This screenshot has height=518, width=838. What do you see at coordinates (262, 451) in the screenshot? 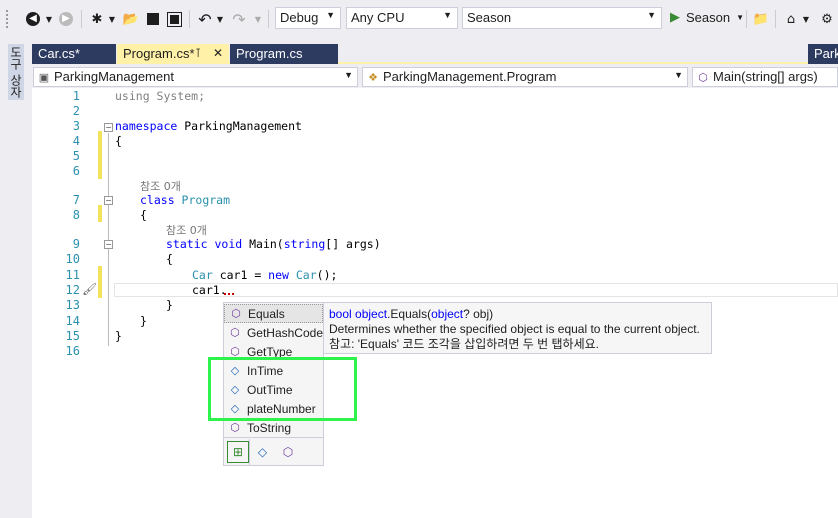
I see `field-filter-icon: ◇` at bounding box center [262, 451].